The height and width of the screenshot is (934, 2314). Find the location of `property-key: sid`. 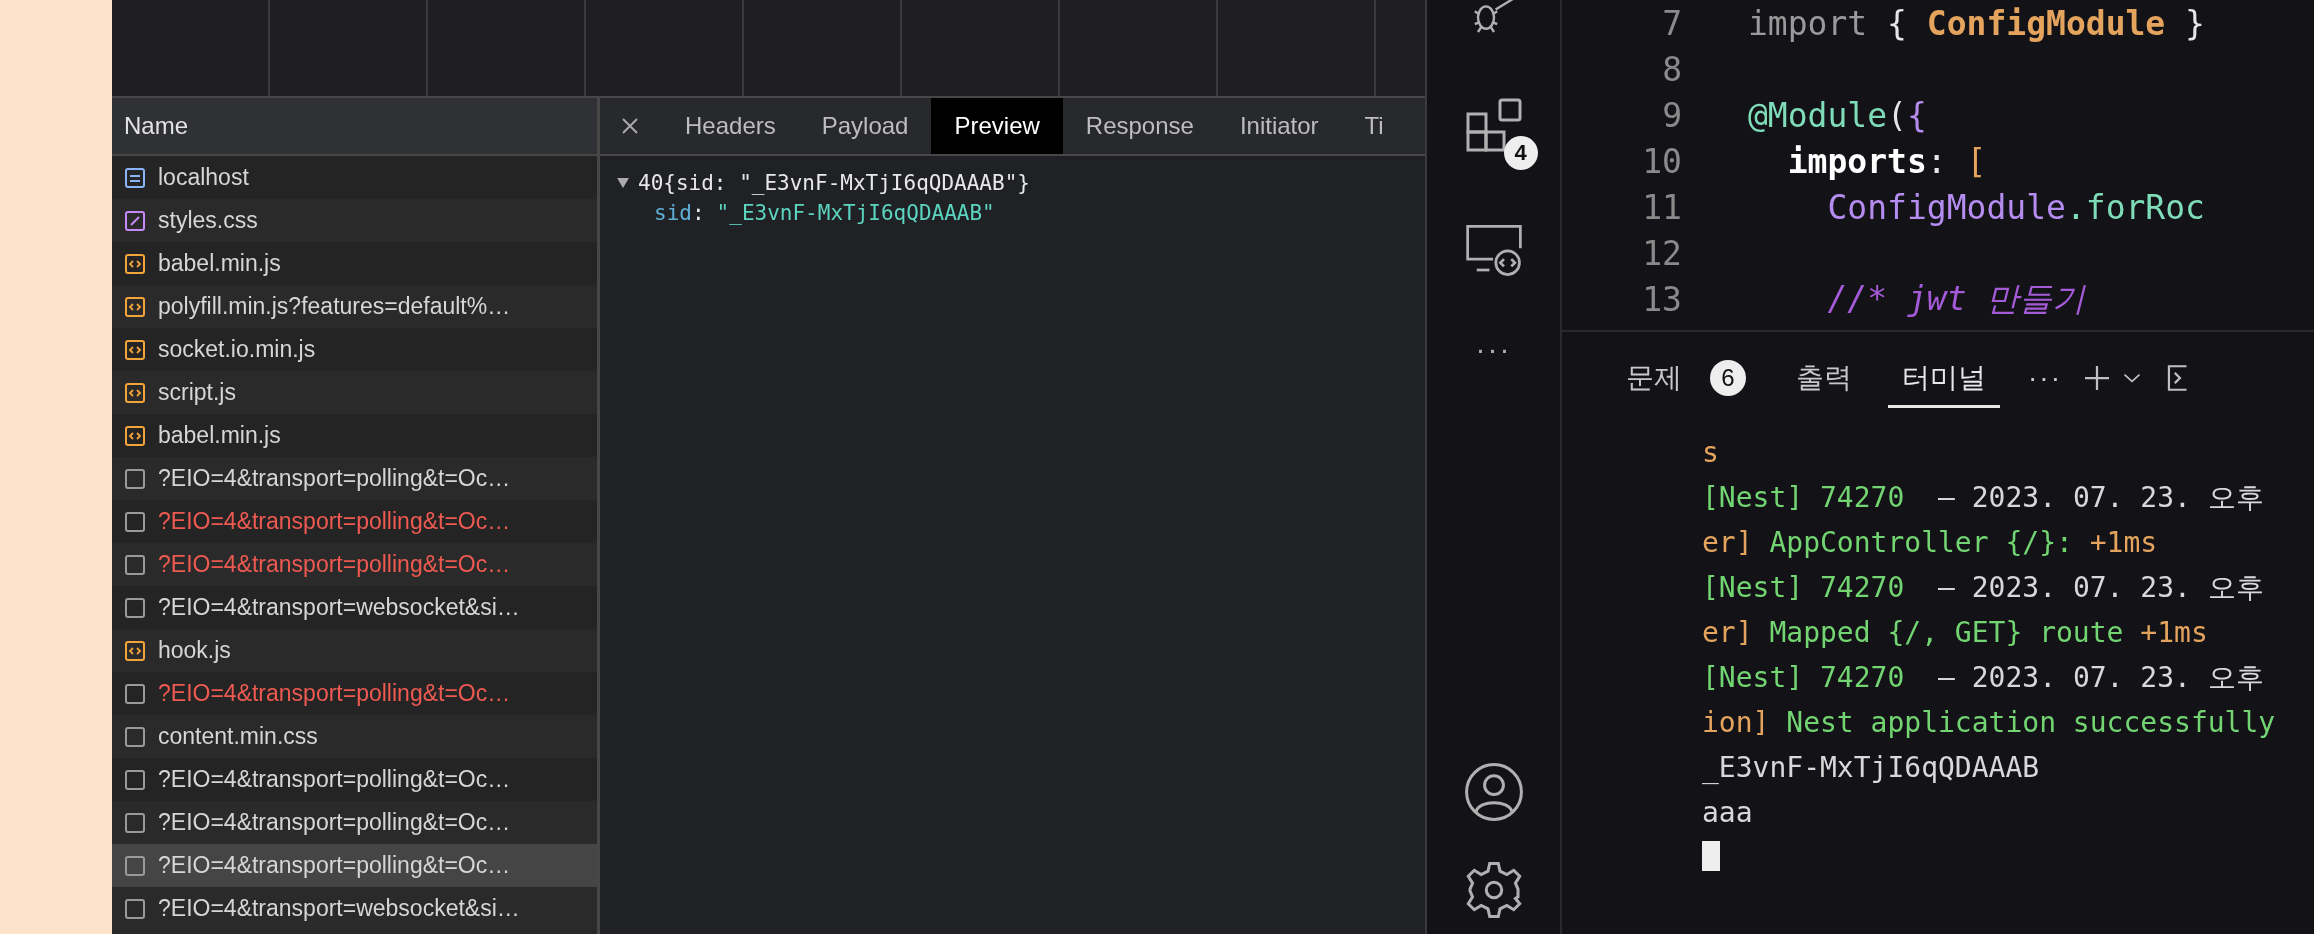

property-key: sid is located at coordinates (673, 213).